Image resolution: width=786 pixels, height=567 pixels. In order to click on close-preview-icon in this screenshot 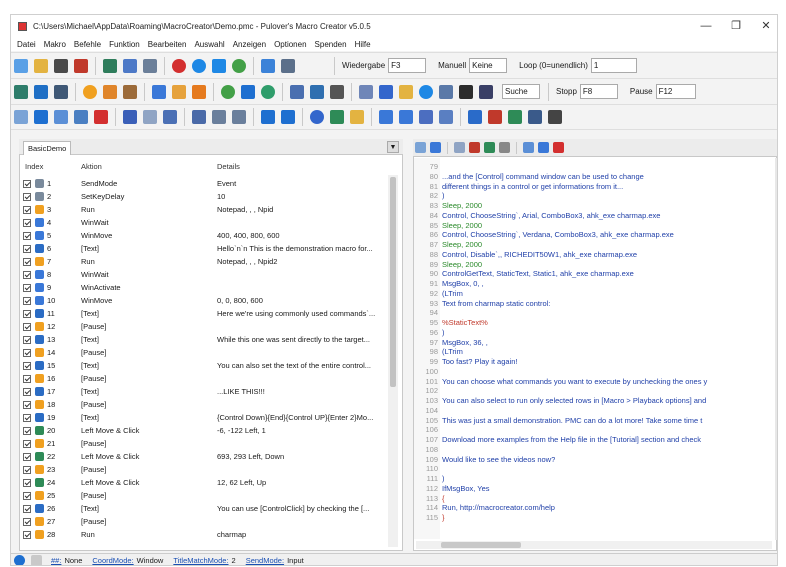, I will do `click(558, 147)`.